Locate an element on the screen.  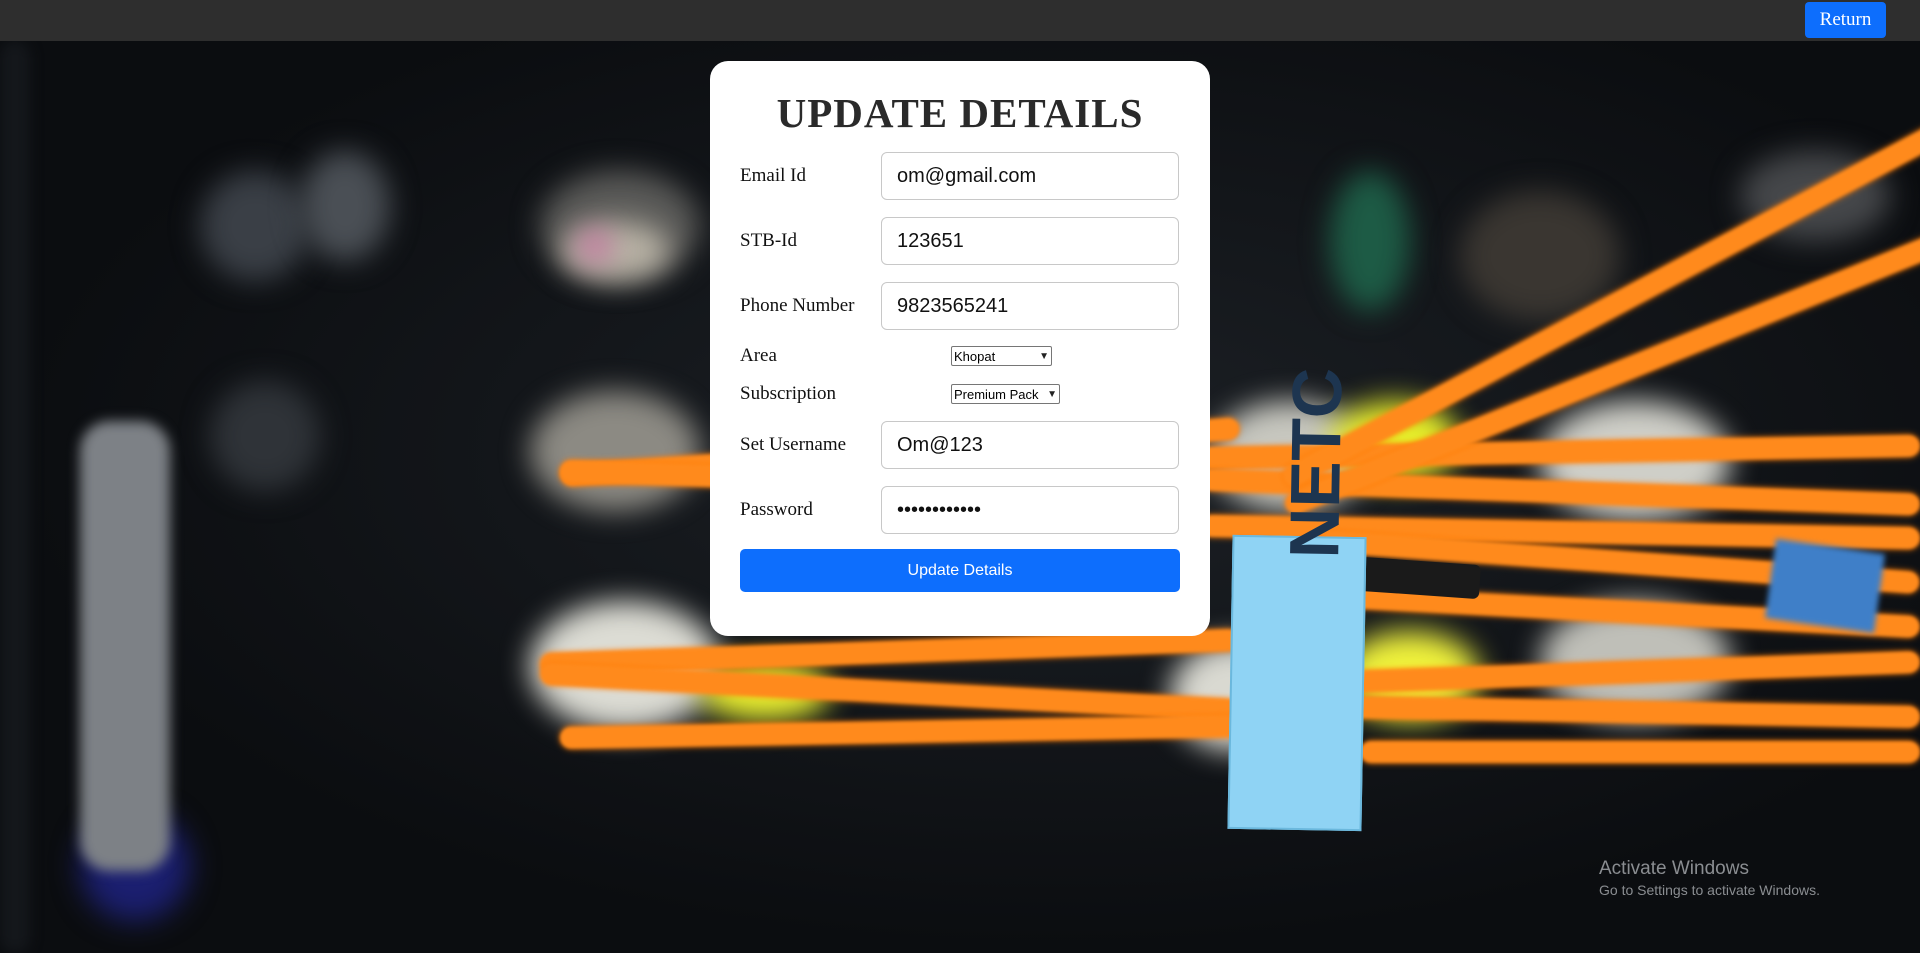
area-select: Khopat ▼ is located at coordinates (1001, 356).